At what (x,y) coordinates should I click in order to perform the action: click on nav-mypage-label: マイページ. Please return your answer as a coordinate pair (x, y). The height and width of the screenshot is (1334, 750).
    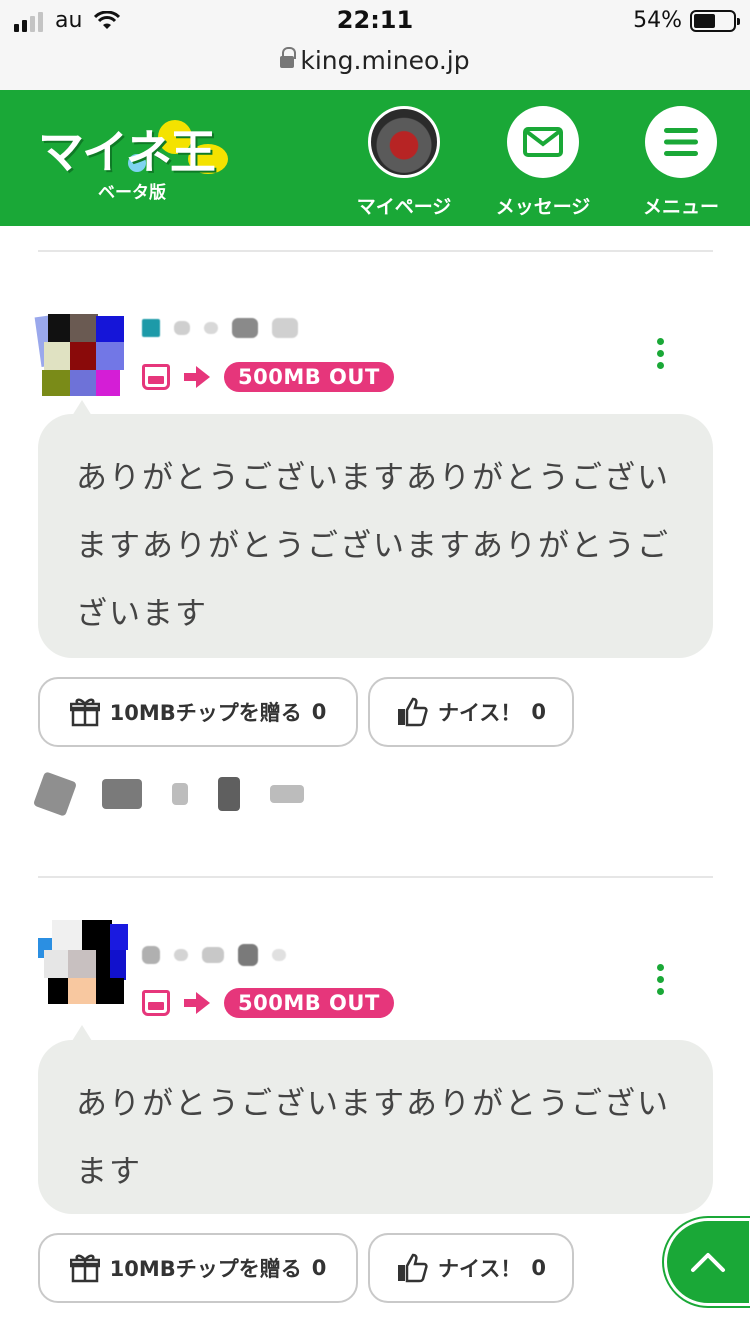
    Looking at the image, I should click on (404, 207).